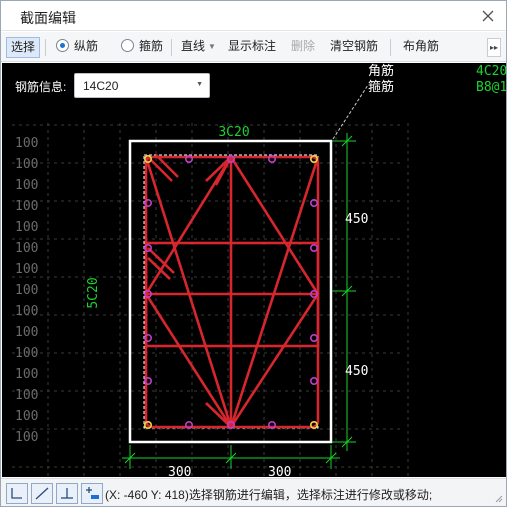 The height and width of the screenshot is (507, 507). I want to click on status-text: (X: -460 Y: 418)选择钢筋进行编辑，选择标注进行修改或移动;, so click(268, 494).